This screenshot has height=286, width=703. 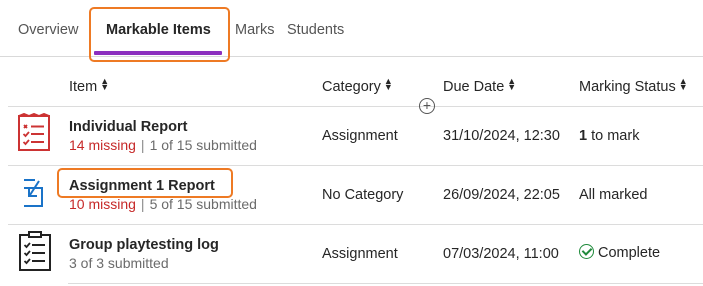 I want to click on column-header-item: Item ▲ ▼, so click(x=89, y=86).